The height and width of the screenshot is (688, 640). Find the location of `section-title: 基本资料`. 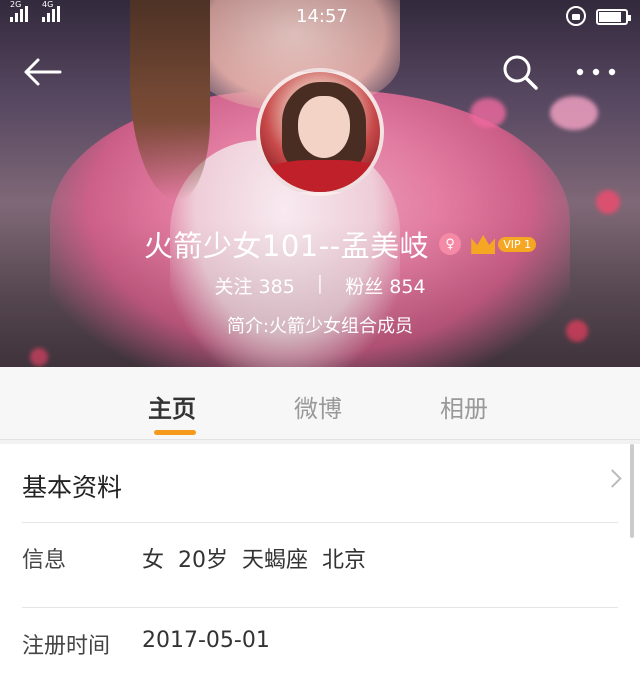

section-title: 基本资料 is located at coordinates (72, 487).